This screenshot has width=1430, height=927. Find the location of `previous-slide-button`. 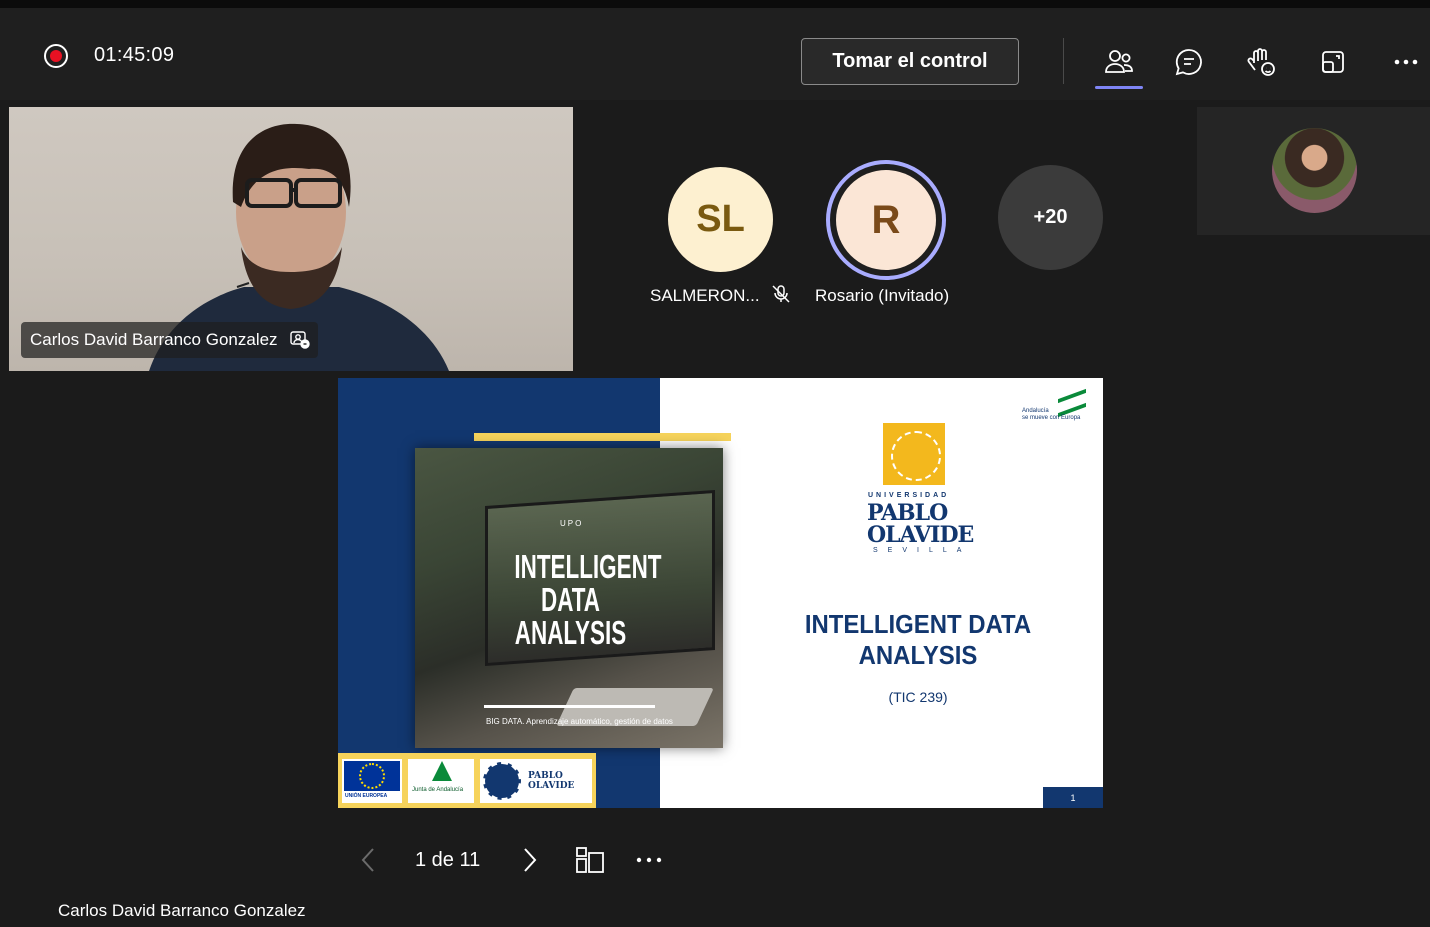

previous-slide-button is located at coordinates (368, 860).